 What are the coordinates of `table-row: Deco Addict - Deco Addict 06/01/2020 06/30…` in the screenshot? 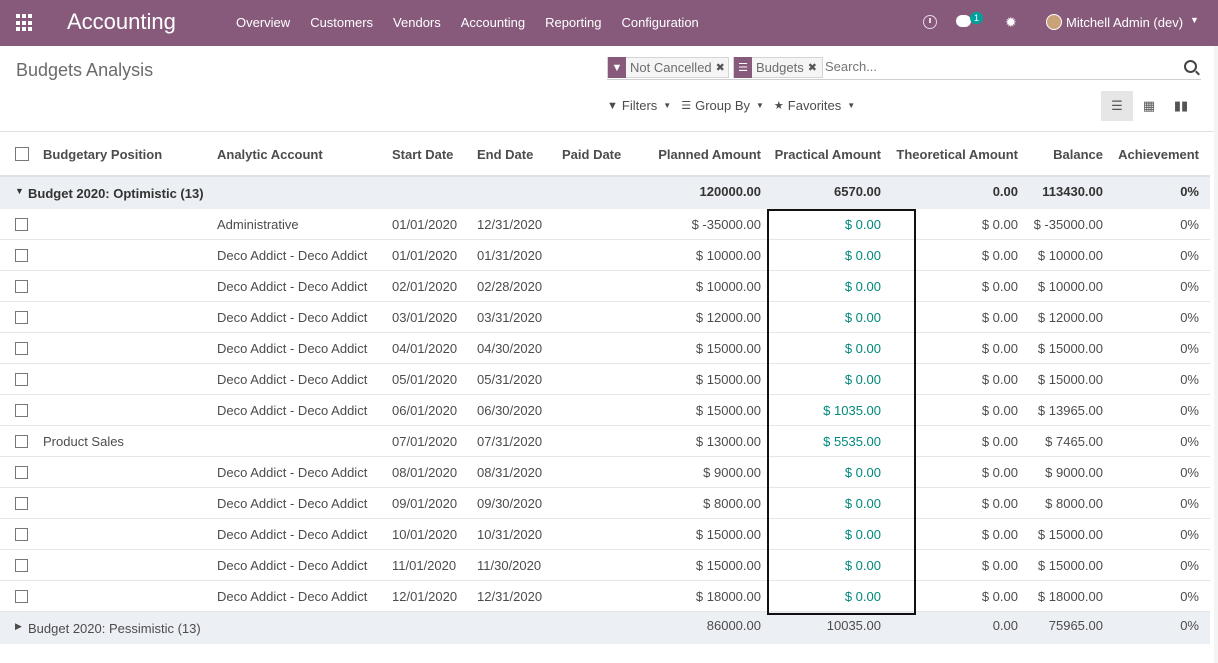 It's located at (605, 410).